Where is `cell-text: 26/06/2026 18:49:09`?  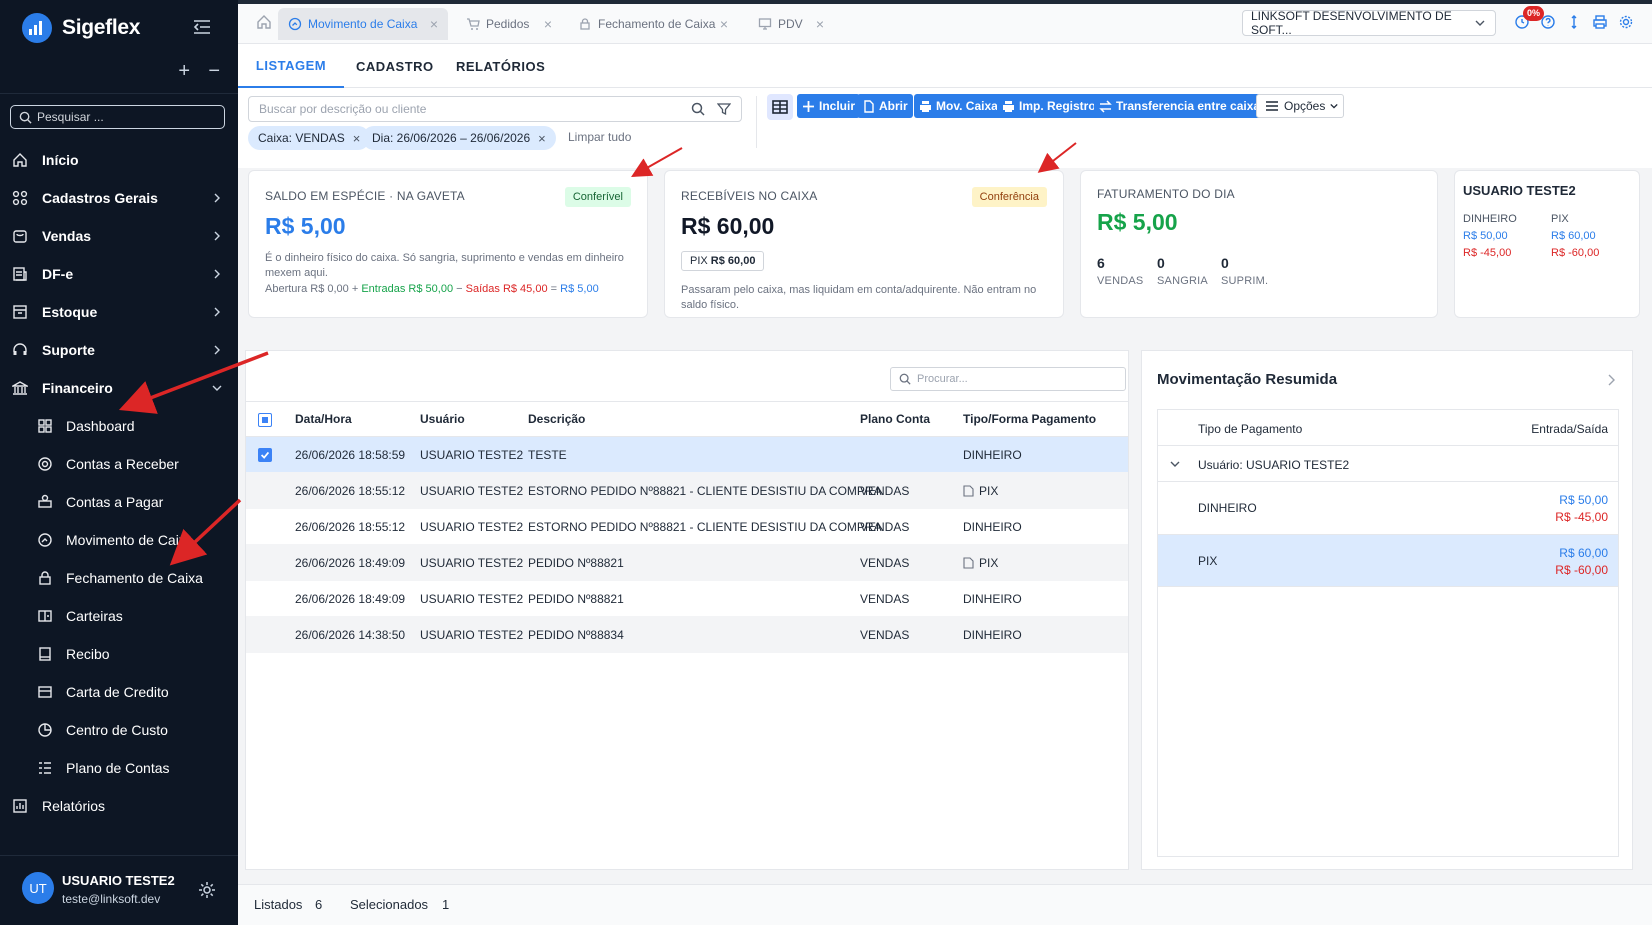 cell-text: 26/06/2026 18:49:09 is located at coordinates (350, 598).